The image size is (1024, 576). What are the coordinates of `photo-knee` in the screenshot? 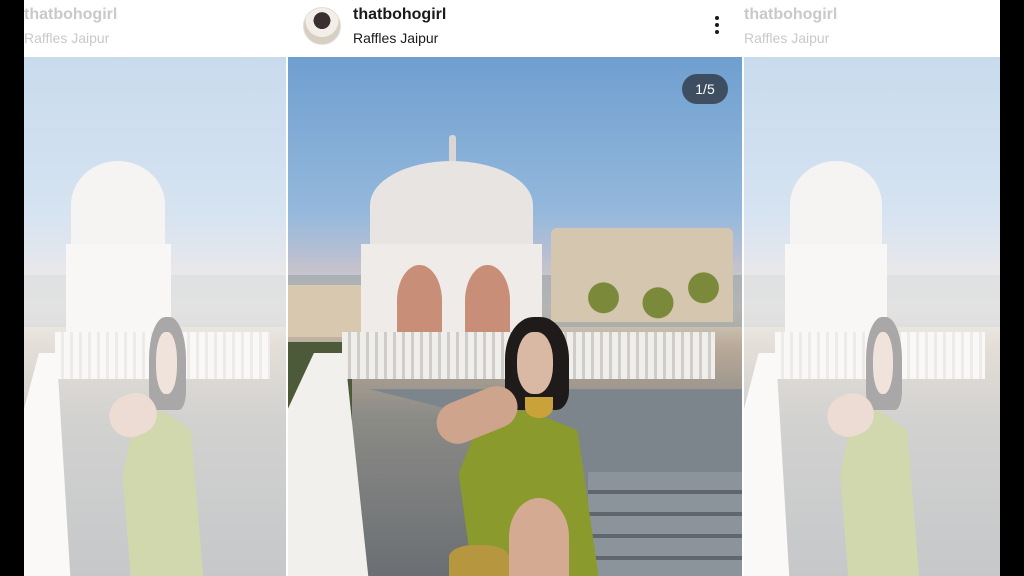 It's located at (538, 537).